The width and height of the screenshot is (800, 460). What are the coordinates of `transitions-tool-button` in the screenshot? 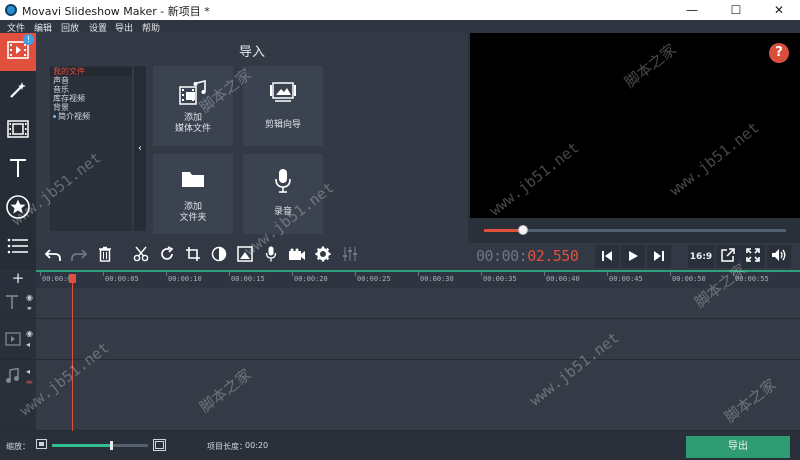 It's located at (18, 131).